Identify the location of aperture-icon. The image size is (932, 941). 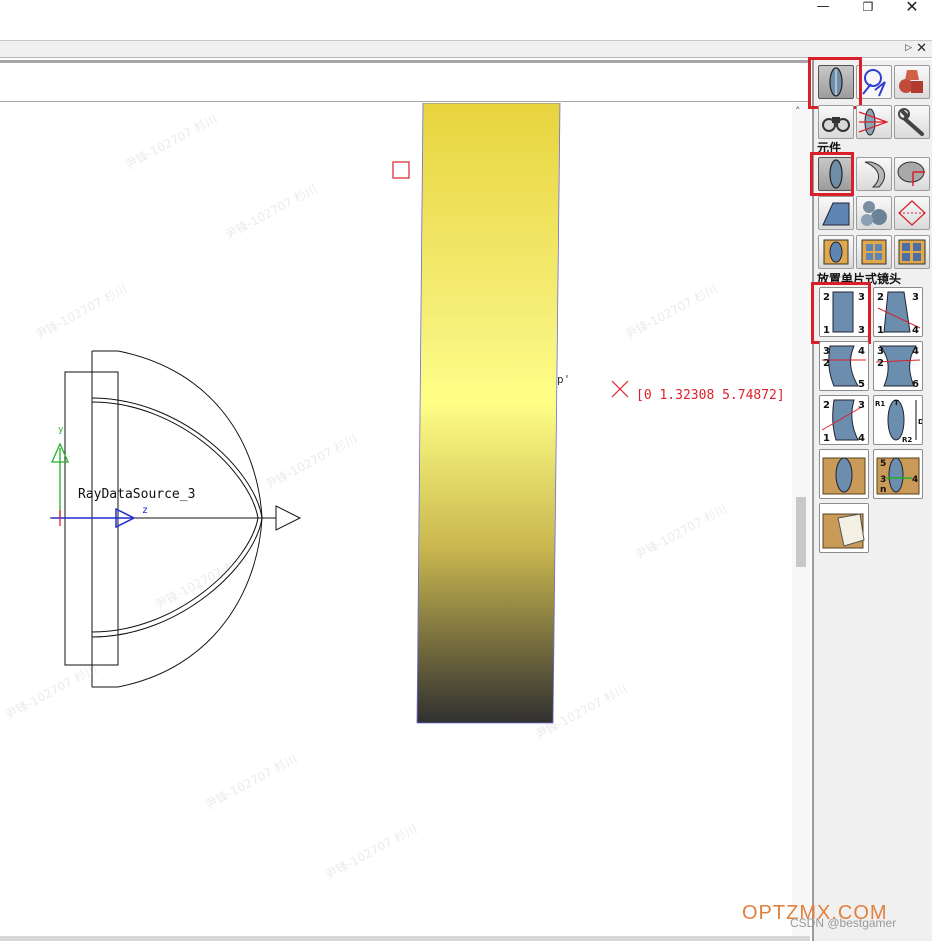
(912, 213).